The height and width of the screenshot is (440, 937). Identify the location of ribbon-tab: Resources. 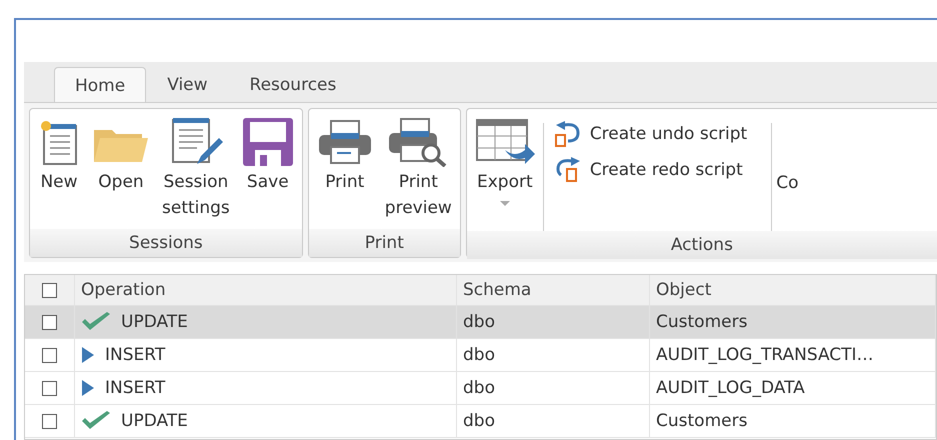
(293, 84).